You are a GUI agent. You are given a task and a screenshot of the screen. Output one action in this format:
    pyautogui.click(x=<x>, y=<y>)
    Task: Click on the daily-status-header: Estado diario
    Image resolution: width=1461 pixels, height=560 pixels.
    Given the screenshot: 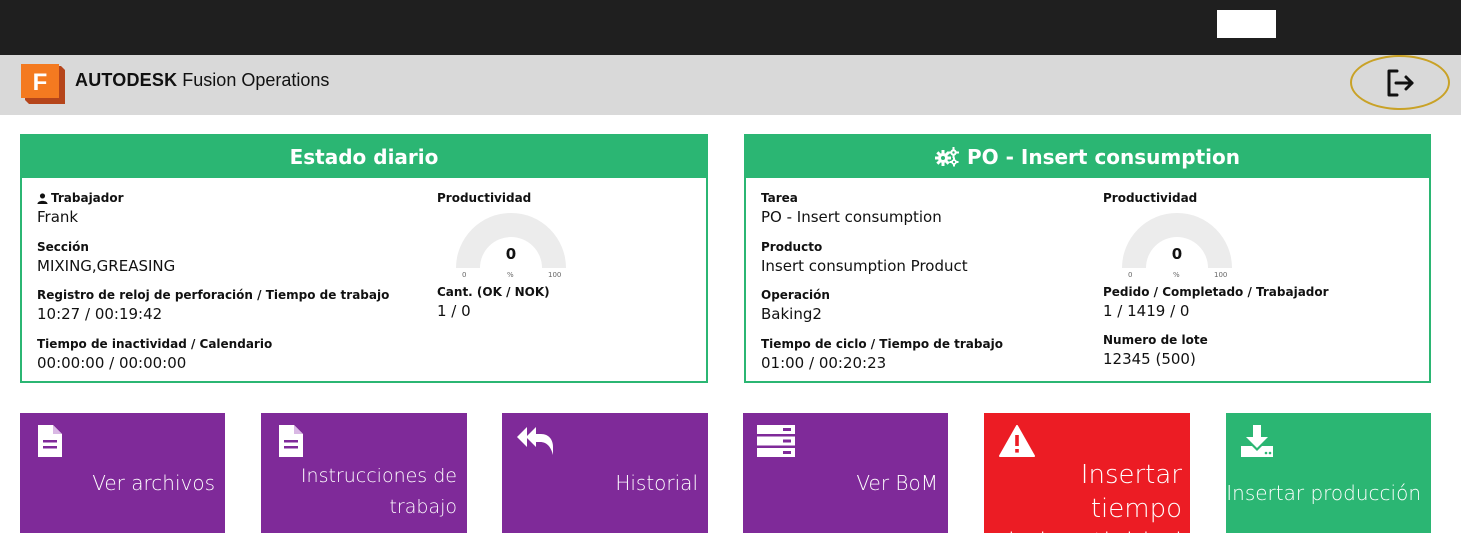 What is the action you would take?
    pyautogui.click(x=364, y=157)
    